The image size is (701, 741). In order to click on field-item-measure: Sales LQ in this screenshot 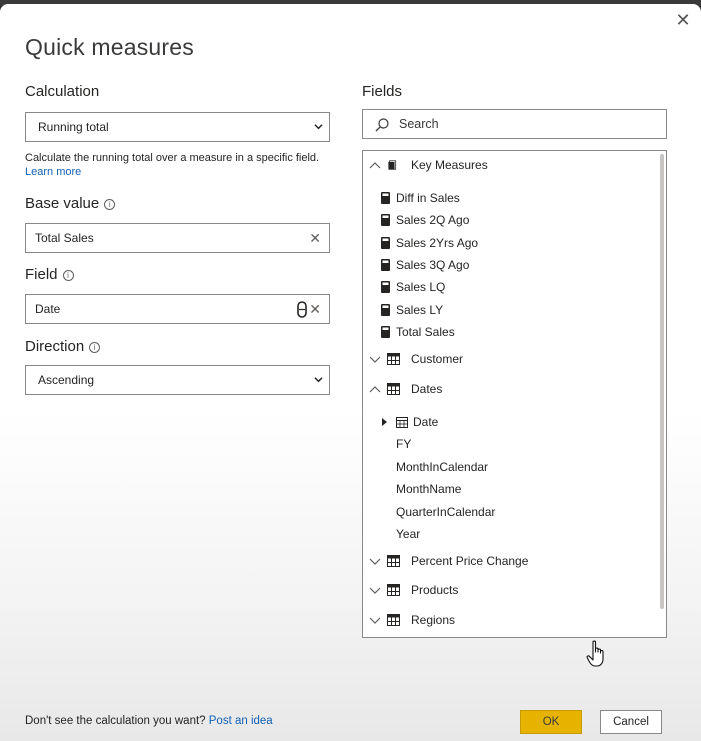, I will do `click(508, 287)`.